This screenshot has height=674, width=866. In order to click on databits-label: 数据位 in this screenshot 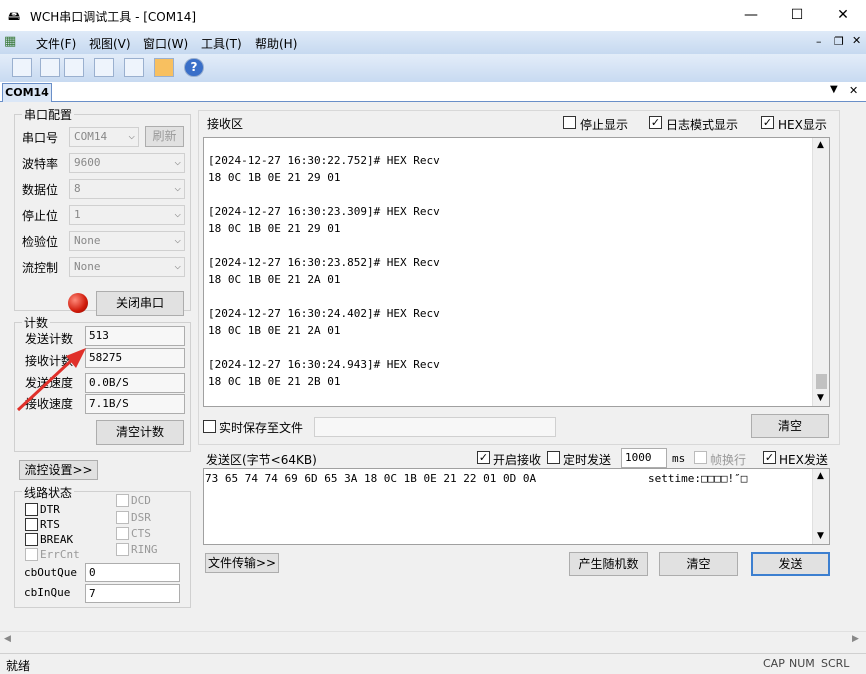, I will do `click(40, 190)`.